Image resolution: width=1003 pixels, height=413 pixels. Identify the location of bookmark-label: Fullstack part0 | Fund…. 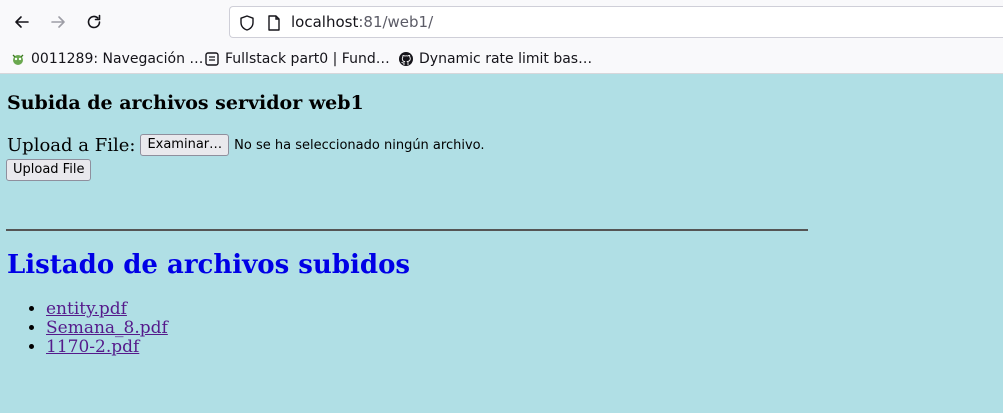
(307, 59).